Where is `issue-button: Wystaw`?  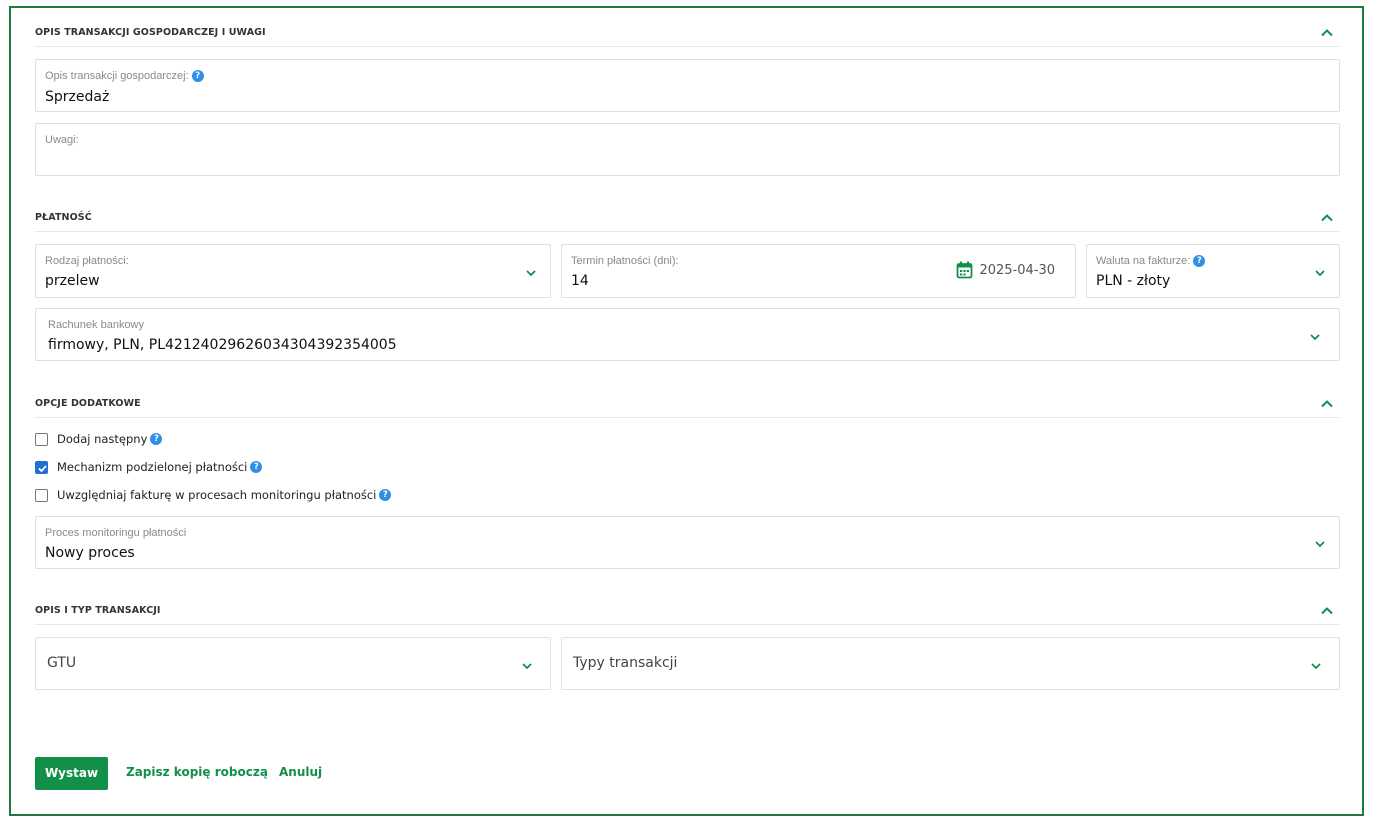
issue-button: Wystaw is located at coordinates (71, 773).